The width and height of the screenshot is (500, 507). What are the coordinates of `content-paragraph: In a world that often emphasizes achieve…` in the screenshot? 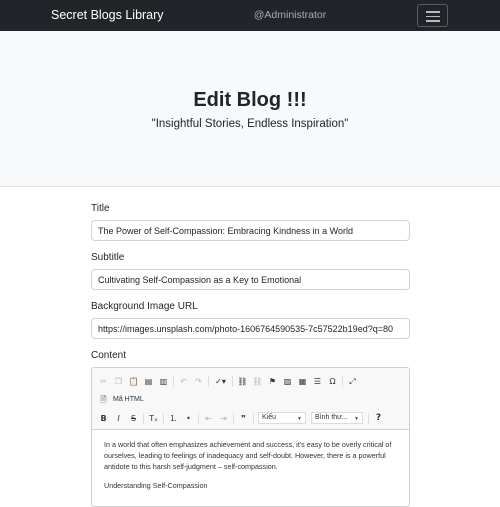 It's located at (248, 455).